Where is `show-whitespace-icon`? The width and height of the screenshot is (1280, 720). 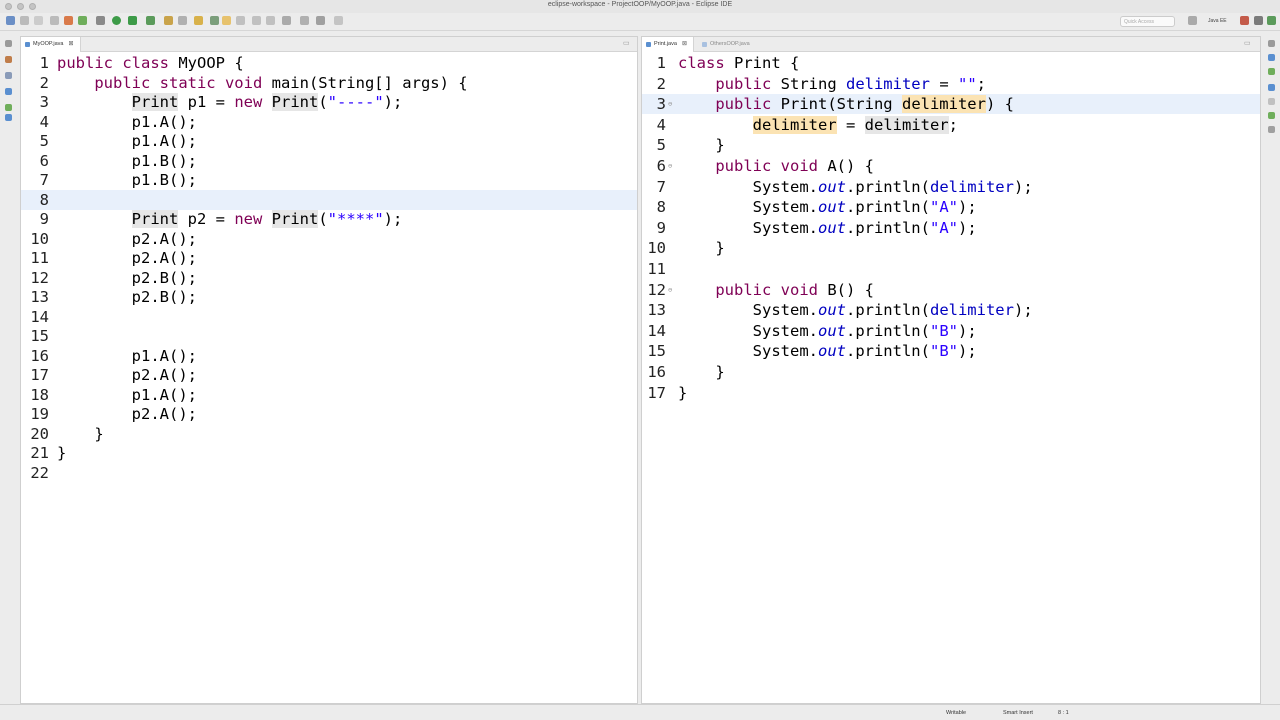 show-whitespace-icon is located at coordinates (256, 20).